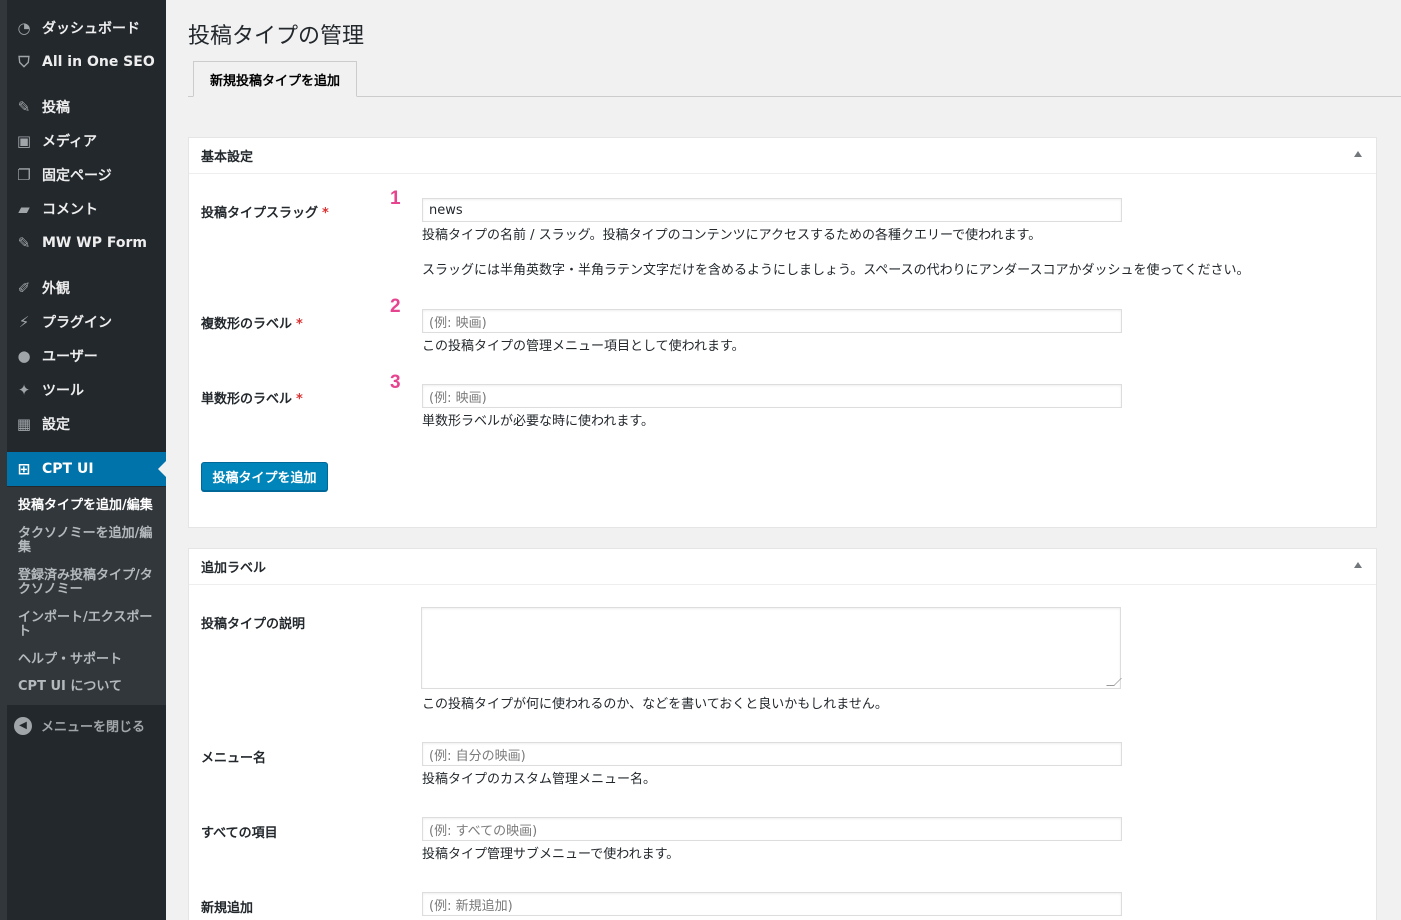  What do you see at coordinates (77, 176) in the screenshot?
I see `sidebar-item-label: 固定ページ` at bounding box center [77, 176].